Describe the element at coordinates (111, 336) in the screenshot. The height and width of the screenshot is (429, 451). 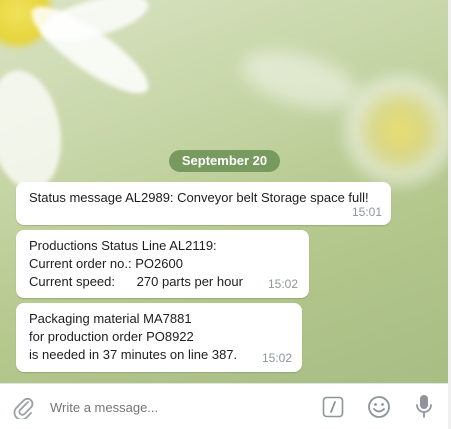
I see `message-text-line: for production order PO8922` at that location.